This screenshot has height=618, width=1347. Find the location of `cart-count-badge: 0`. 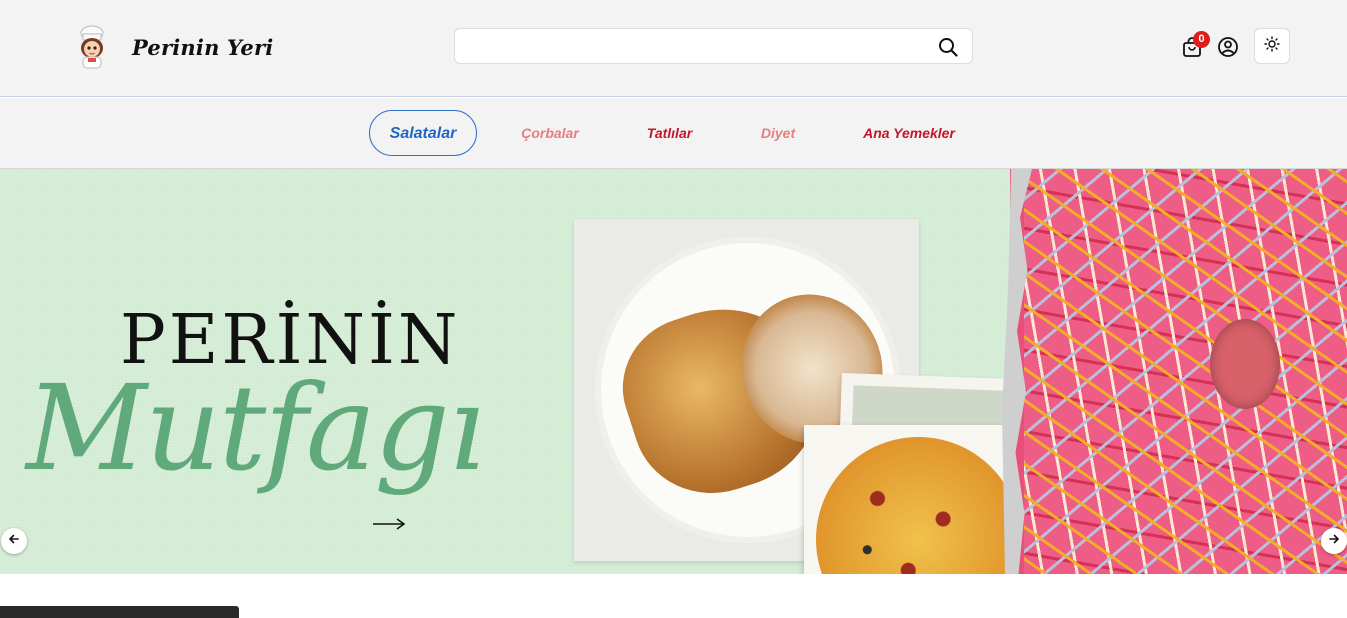

cart-count-badge: 0 is located at coordinates (1201, 39).